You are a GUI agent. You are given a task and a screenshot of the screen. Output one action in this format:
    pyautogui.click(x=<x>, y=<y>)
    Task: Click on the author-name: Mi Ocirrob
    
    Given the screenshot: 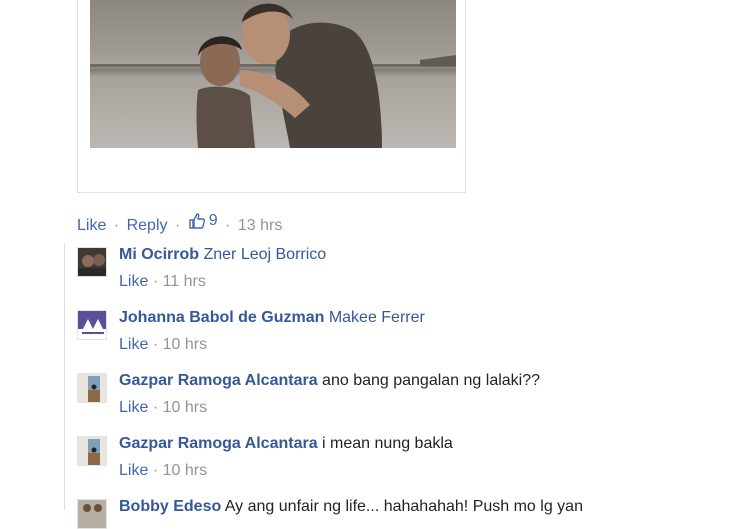 What is the action you would take?
    pyautogui.click(x=159, y=254)
    